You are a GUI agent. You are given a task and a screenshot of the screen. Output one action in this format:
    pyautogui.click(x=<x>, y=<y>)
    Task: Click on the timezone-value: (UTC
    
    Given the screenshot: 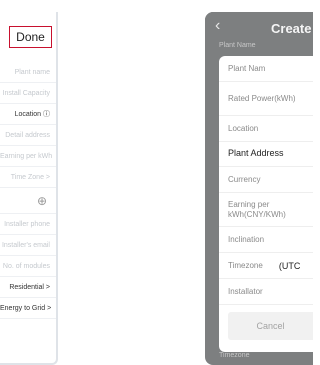 What is the action you would take?
    pyautogui.click(x=289, y=265)
    